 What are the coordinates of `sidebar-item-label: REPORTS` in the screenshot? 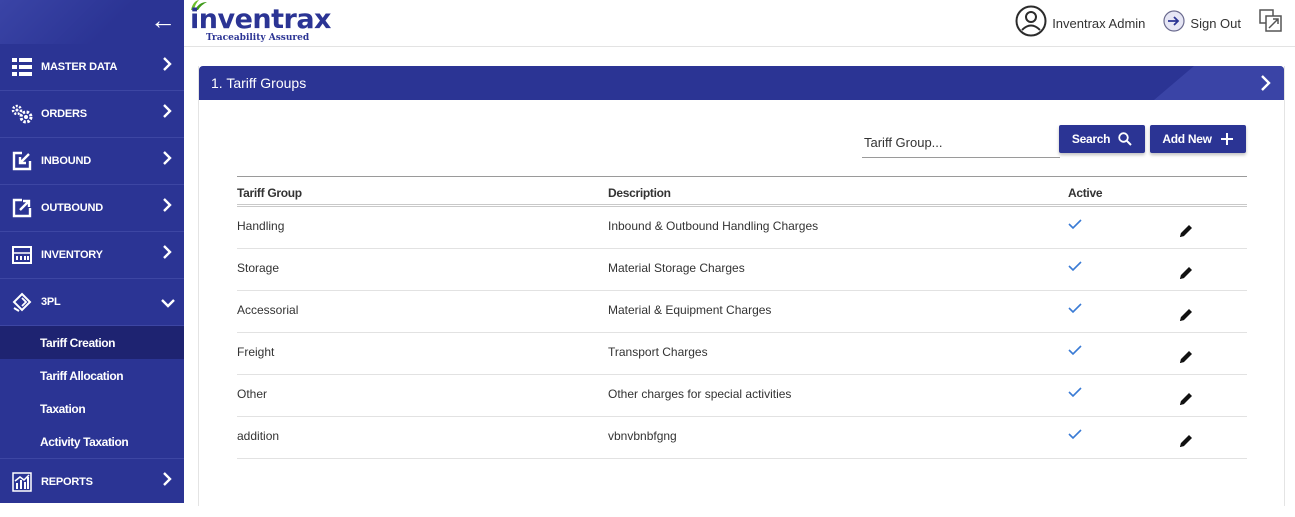 It's located at (67, 481).